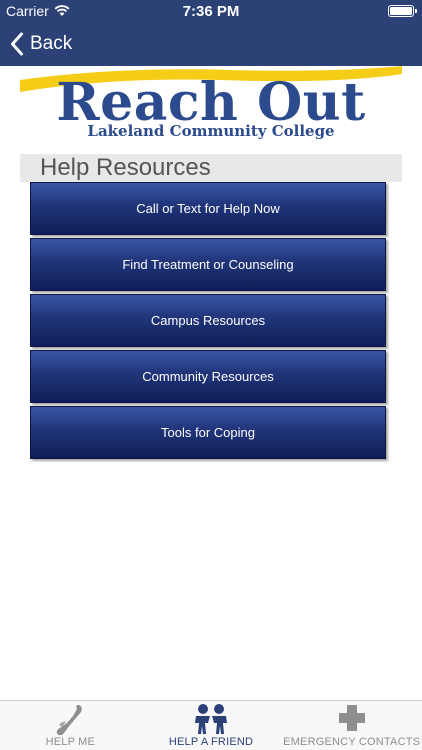 This screenshot has width=422, height=750. I want to click on back-button: Back, so click(41, 44).